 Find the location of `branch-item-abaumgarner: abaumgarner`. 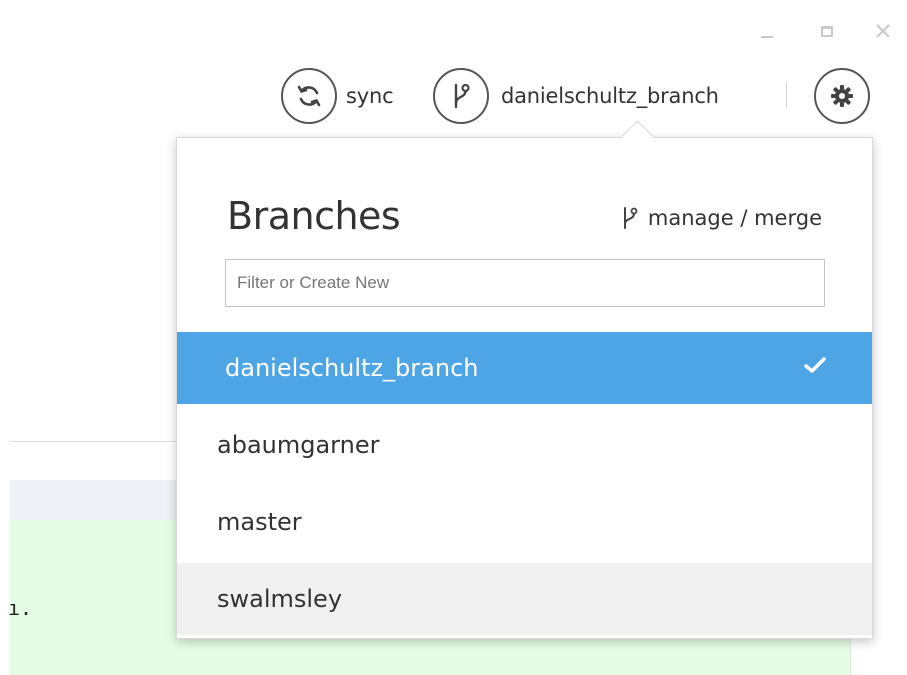

branch-item-abaumgarner: abaumgarner is located at coordinates (524, 445).